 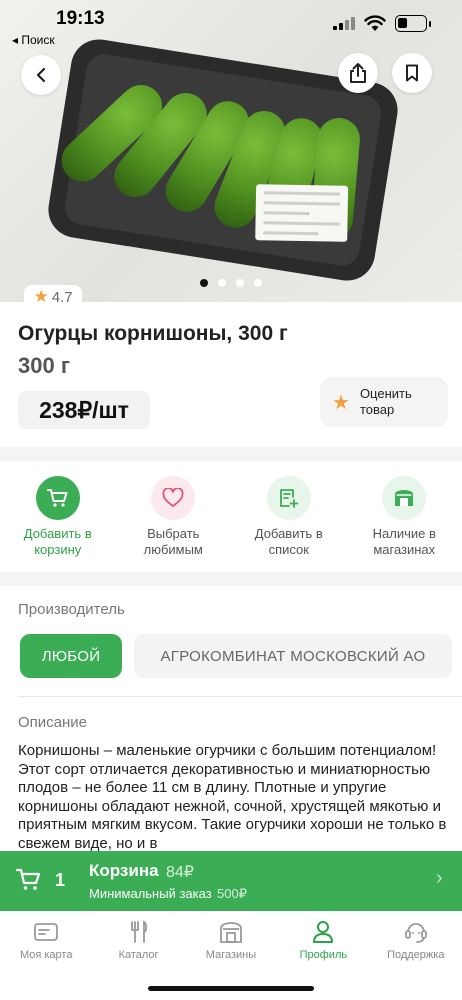 I want to click on bookmark-button, so click(x=412, y=73).